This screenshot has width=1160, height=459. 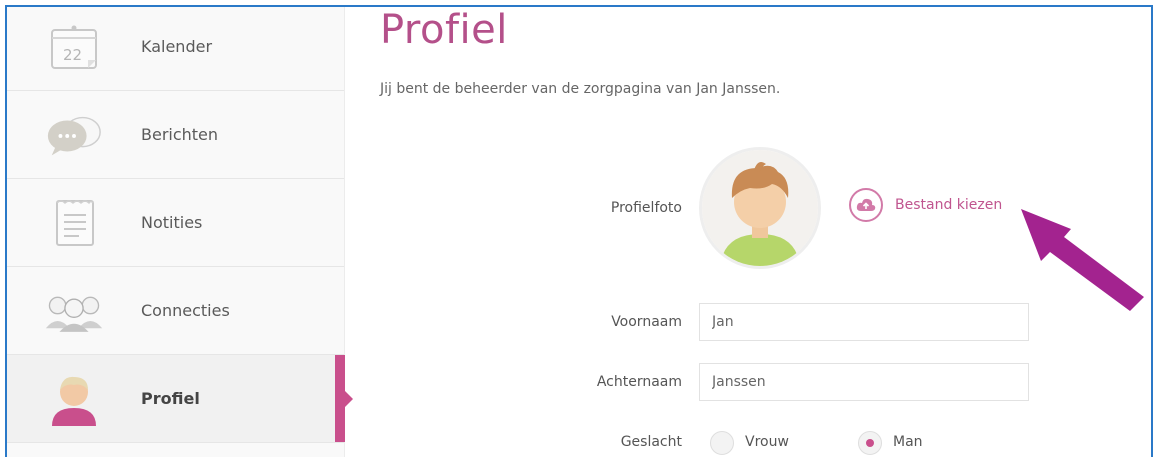 What do you see at coordinates (870, 443) in the screenshot?
I see `gender-radio-man` at bounding box center [870, 443].